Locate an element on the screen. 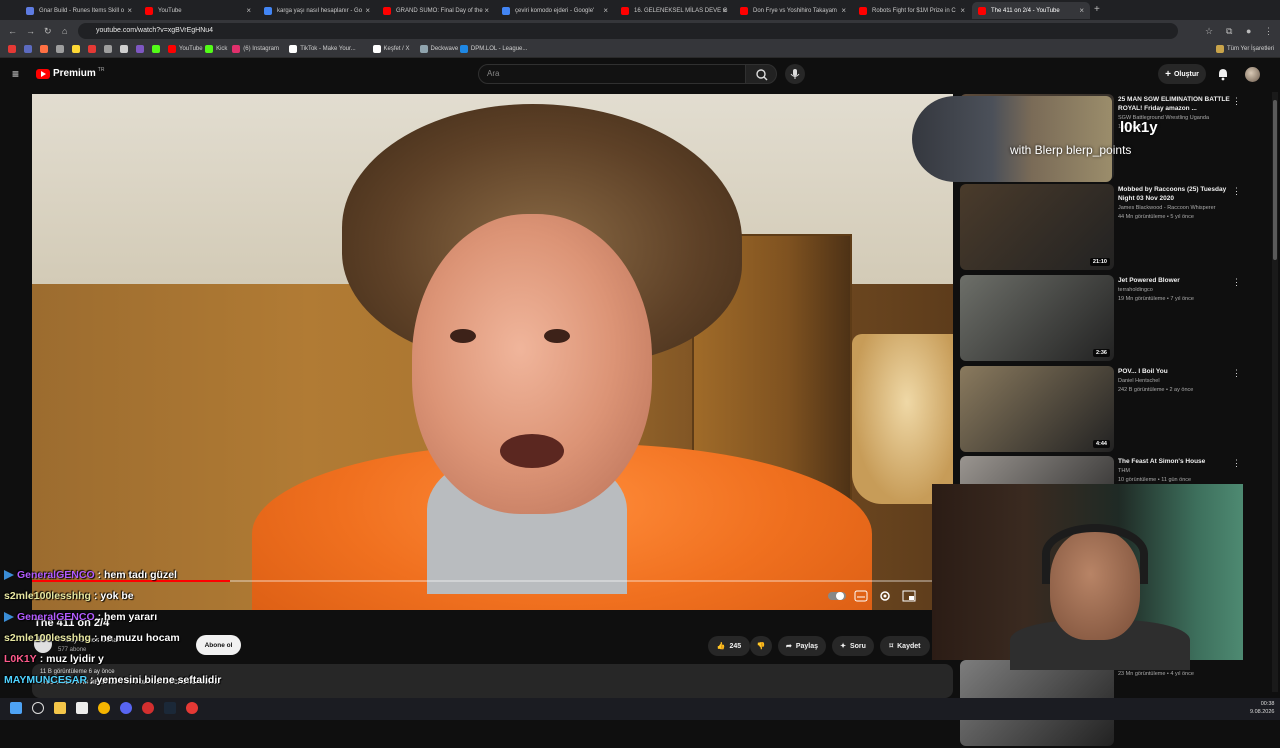 This screenshot has height=748, width=1280. system-clock: 00:38 9.08.2026 is located at coordinates (1262, 708).